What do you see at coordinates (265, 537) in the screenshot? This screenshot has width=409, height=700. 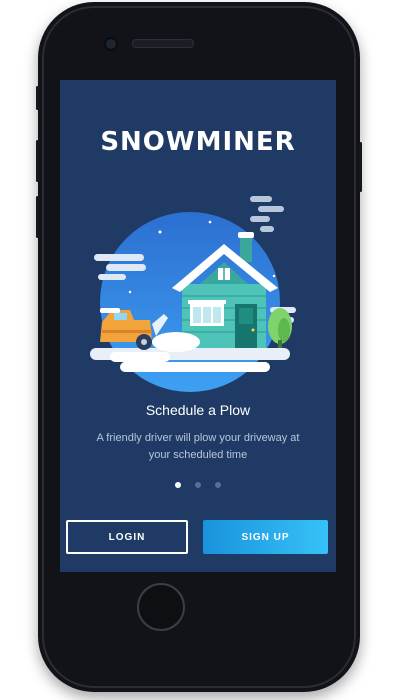 I see `signup-button: SIGN UP` at bounding box center [265, 537].